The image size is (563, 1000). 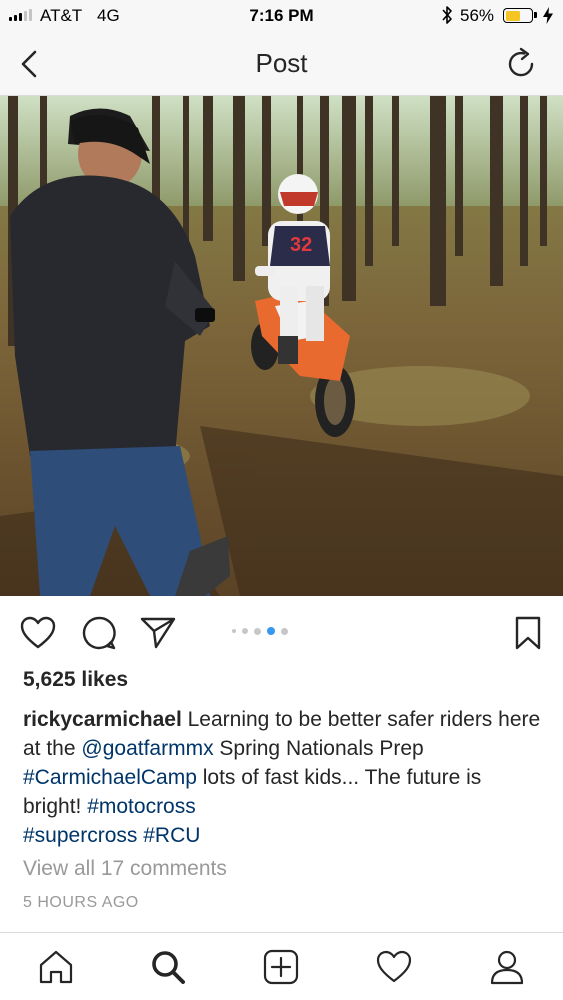 I want to click on likes-count: 5,625 likes, so click(x=75, y=680).